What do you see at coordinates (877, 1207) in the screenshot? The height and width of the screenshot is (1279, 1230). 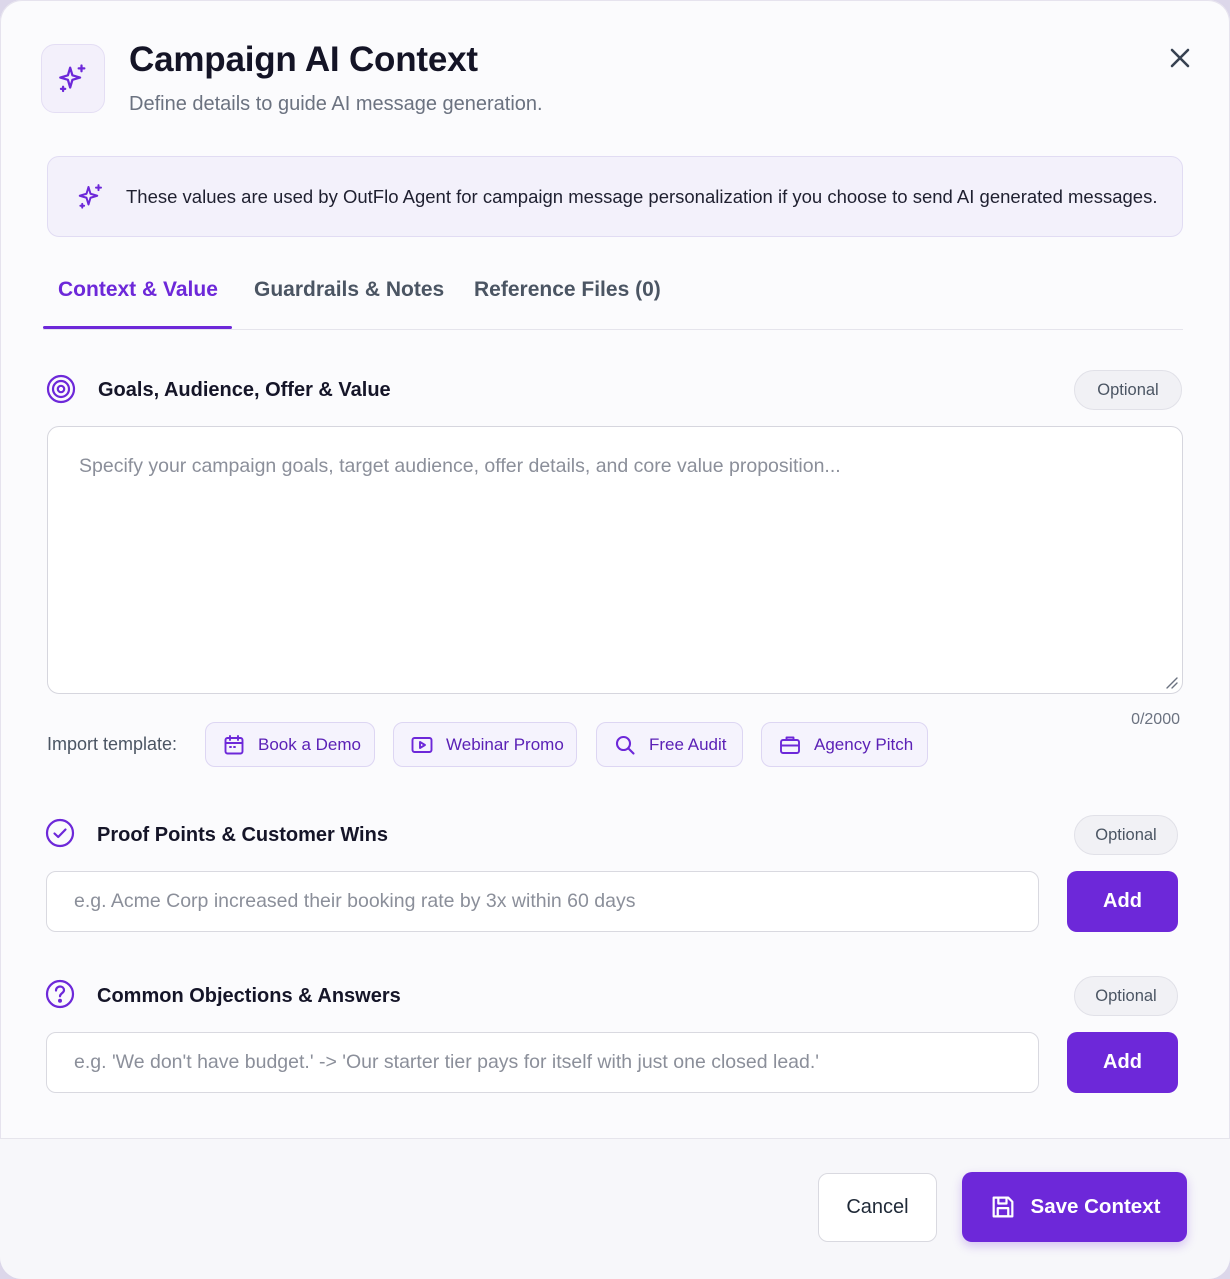 I see `cancel-button: Cancel` at bounding box center [877, 1207].